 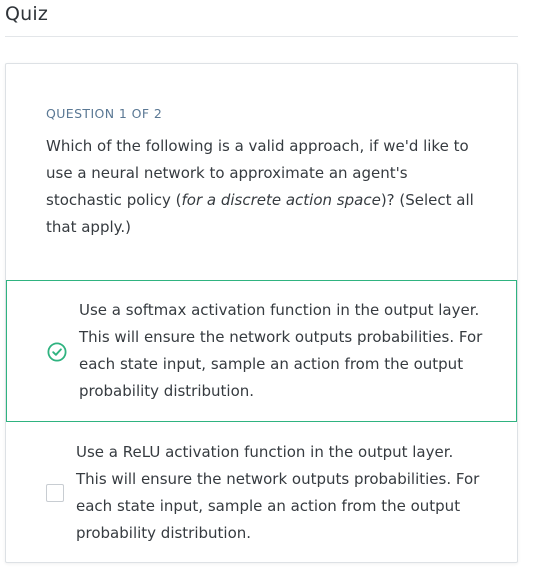 What do you see at coordinates (27, 14) in the screenshot?
I see `page-title: Quiz` at bounding box center [27, 14].